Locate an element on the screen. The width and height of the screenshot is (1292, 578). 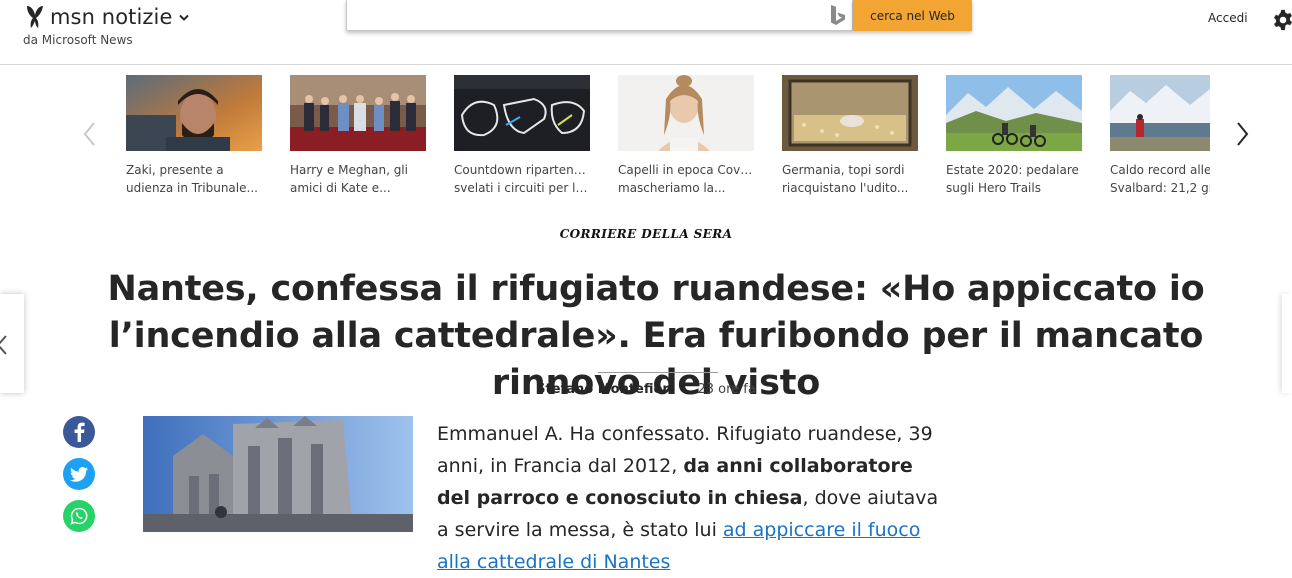
carousel-item: Caldo record alle Svalbard: 21,2 gra is located at coordinates (1160, 136).